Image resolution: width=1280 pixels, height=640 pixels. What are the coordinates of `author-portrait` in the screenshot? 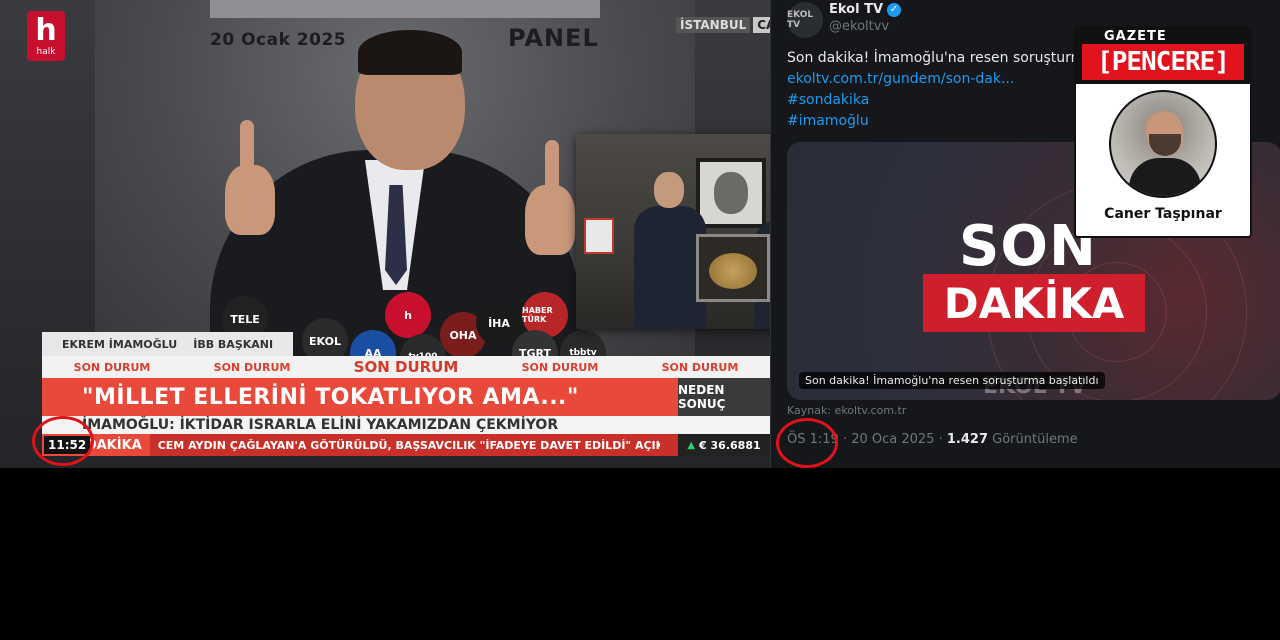 It's located at (1163, 144).